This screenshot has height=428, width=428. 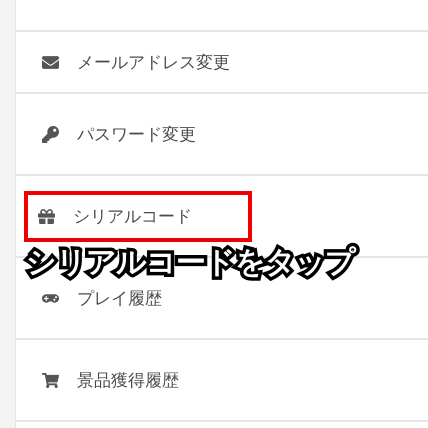 What do you see at coordinates (190, 263) in the screenshot?
I see `caption-text: シリアルコードをタップ` at bounding box center [190, 263].